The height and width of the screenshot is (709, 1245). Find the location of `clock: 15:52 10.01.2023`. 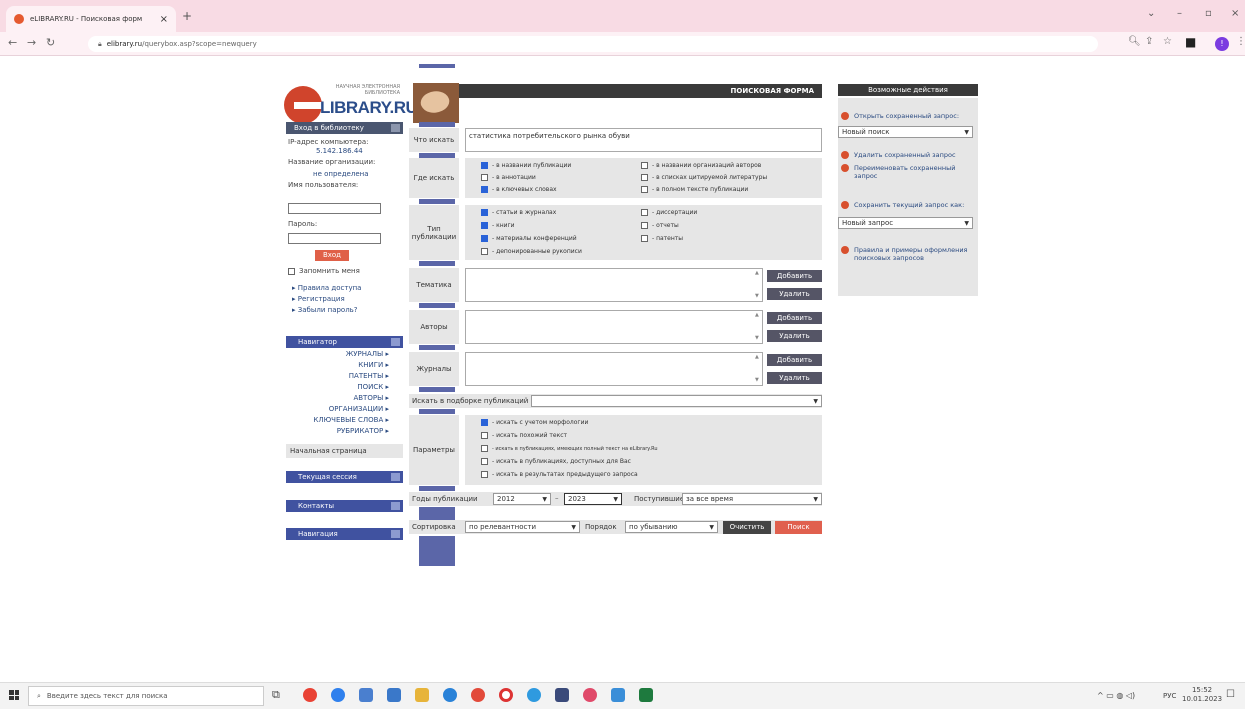

clock: 15:52 10.01.2023 is located at coordinates (1202, 695).